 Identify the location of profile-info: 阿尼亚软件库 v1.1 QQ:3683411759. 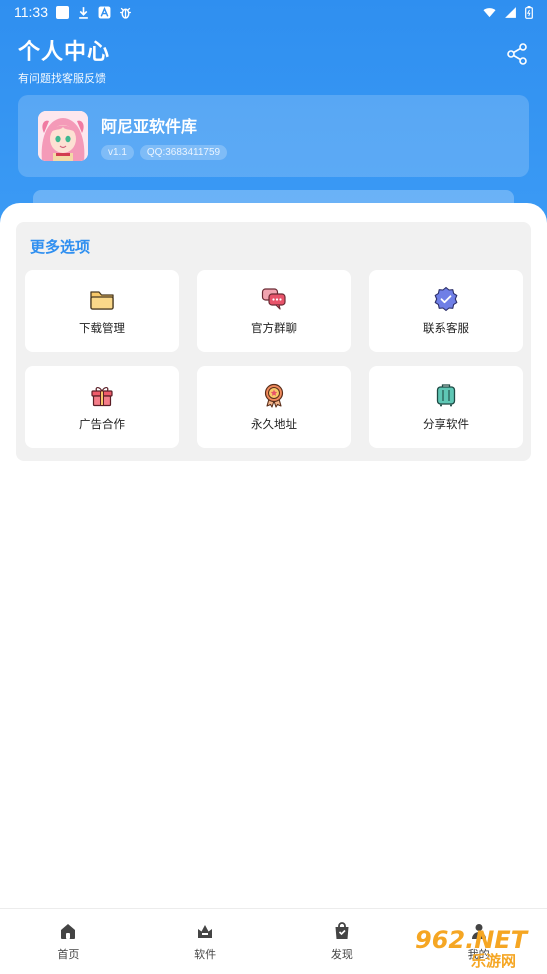
(164, 136).